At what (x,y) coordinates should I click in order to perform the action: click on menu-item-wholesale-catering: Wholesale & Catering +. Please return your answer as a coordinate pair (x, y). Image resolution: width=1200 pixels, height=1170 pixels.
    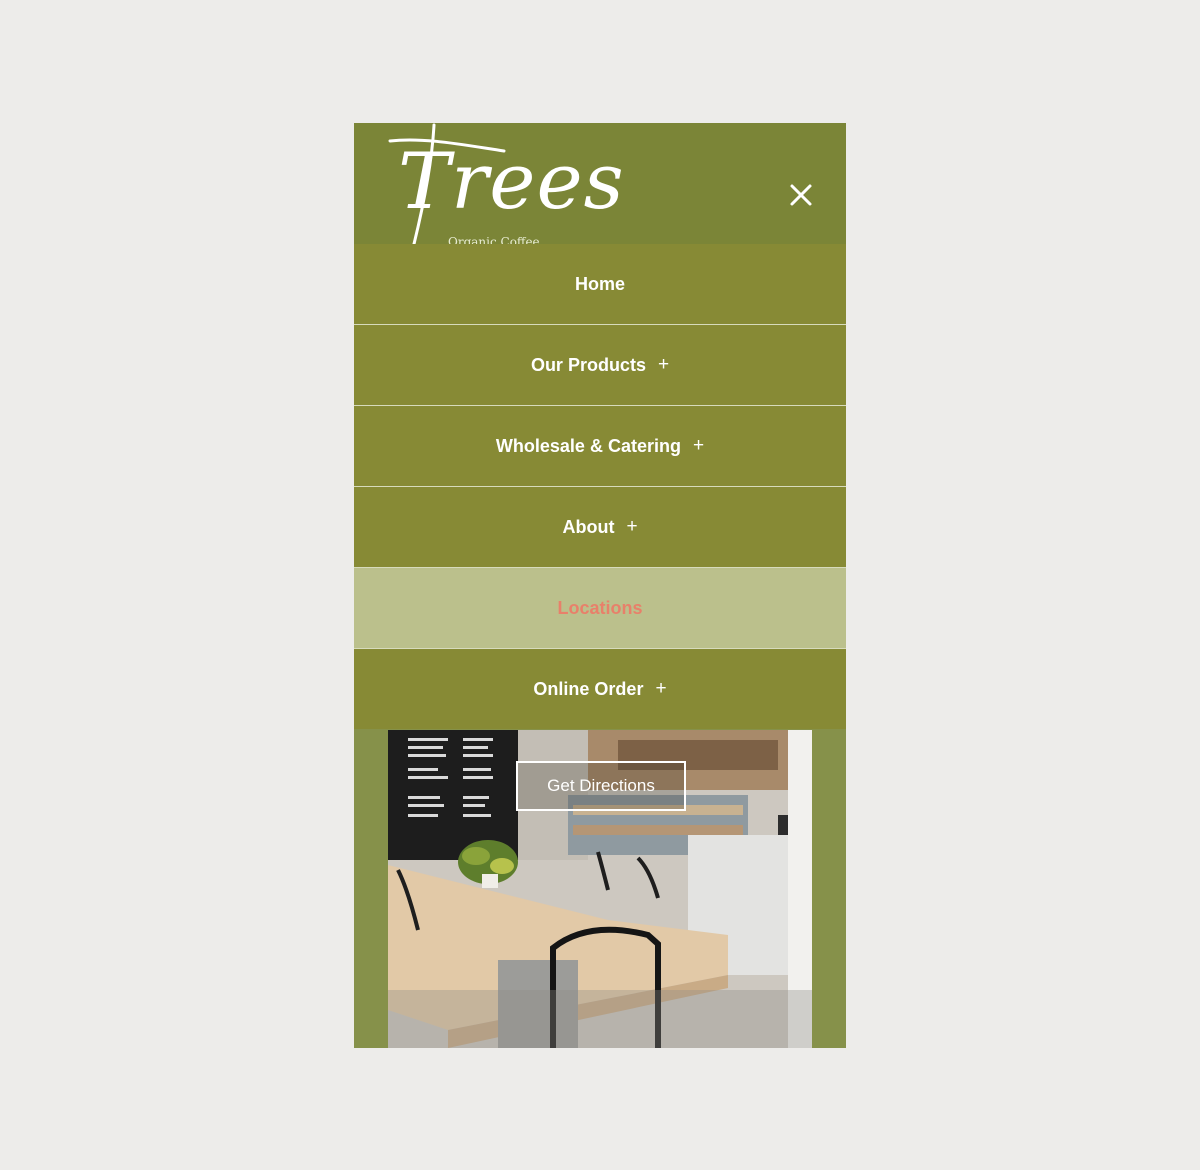
    Looking at the image, I should click on (600, 446).